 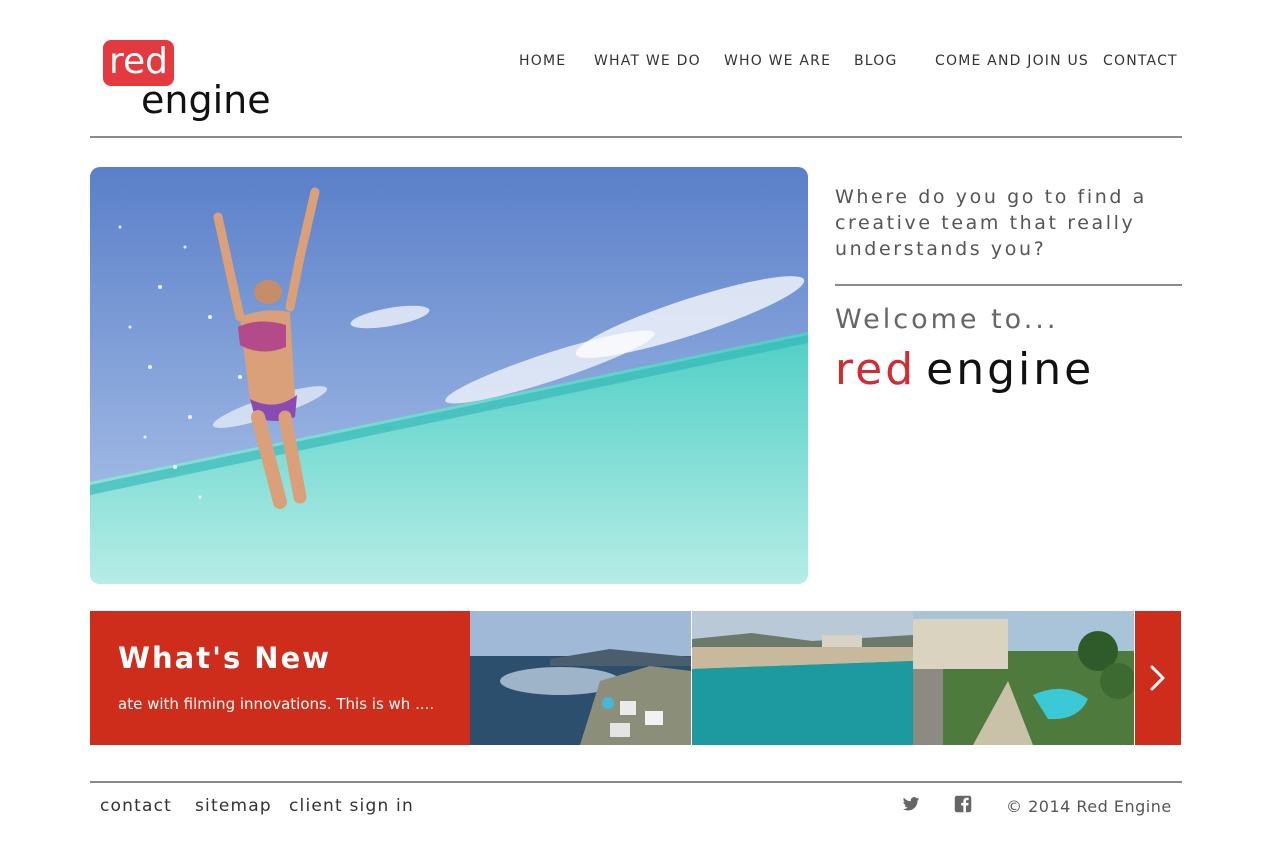 What do you see at coordinates (1089, 806) in the screenshot?
I see `copyright-text: © 2014 Red Engine` at bounding box center [1089, 806].